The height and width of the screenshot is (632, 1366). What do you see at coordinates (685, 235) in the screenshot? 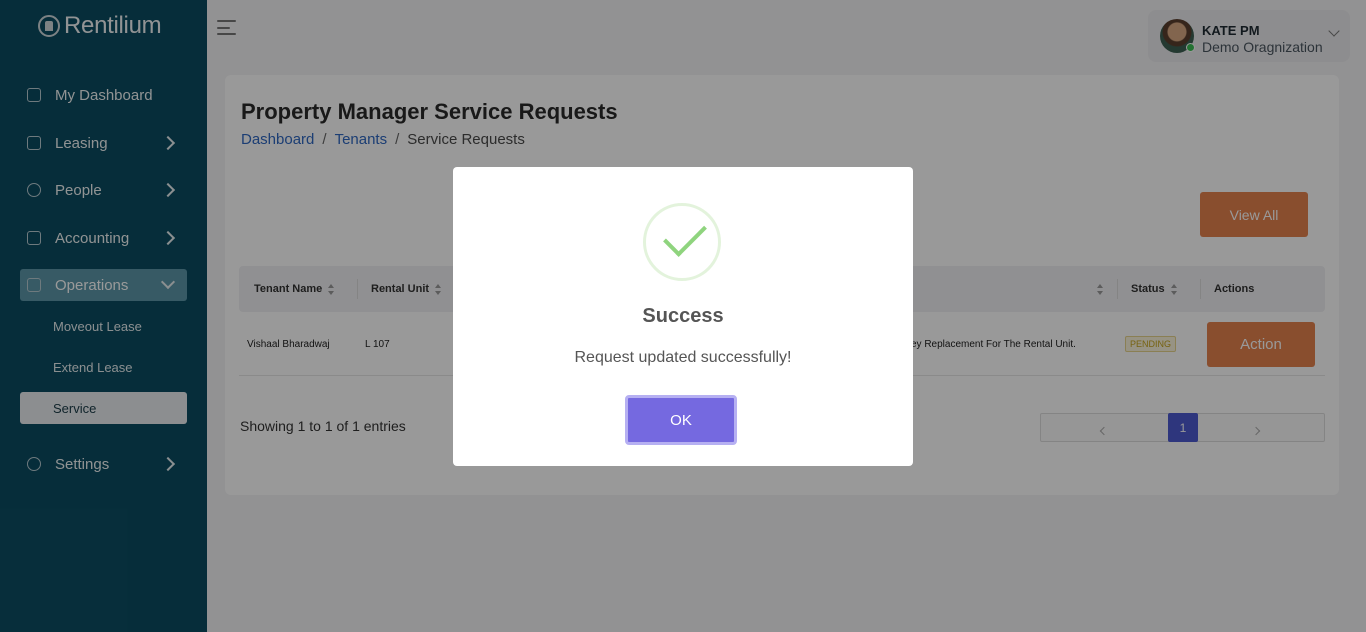
I see `checkmark-icon` at bounding box center [685, 235].